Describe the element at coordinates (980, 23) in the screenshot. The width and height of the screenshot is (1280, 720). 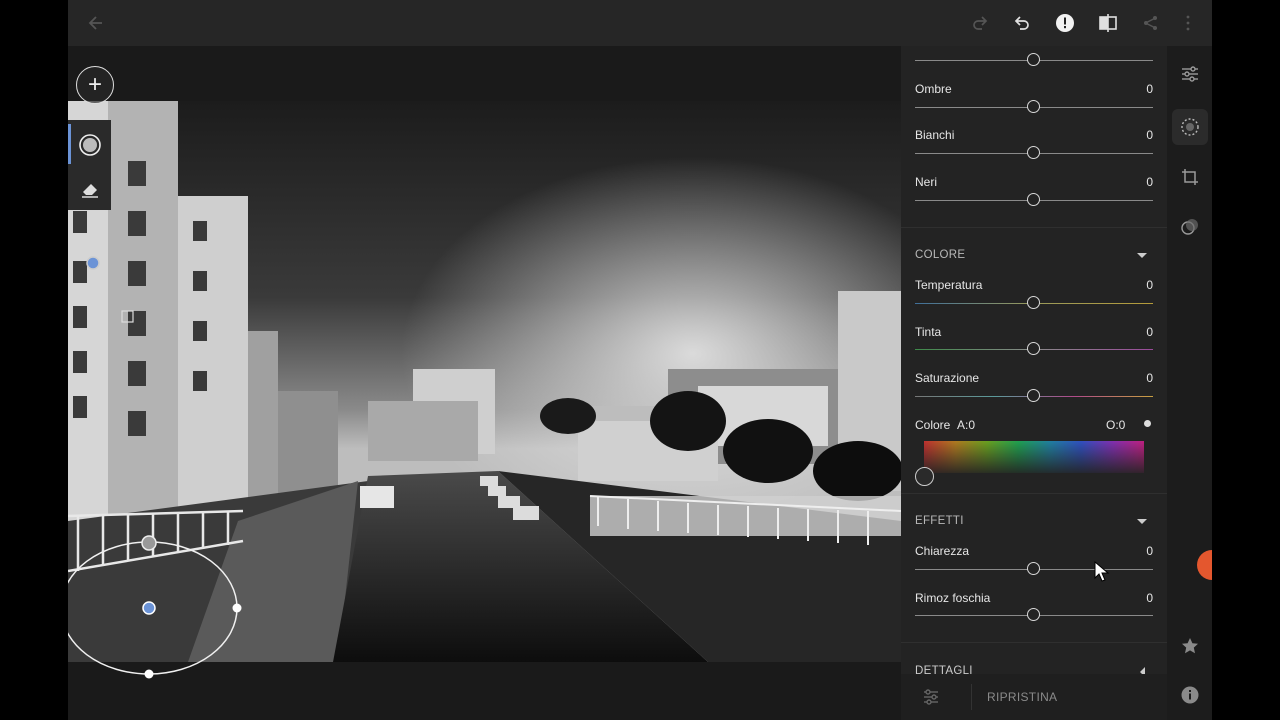
I see `redo-icon` at that location.